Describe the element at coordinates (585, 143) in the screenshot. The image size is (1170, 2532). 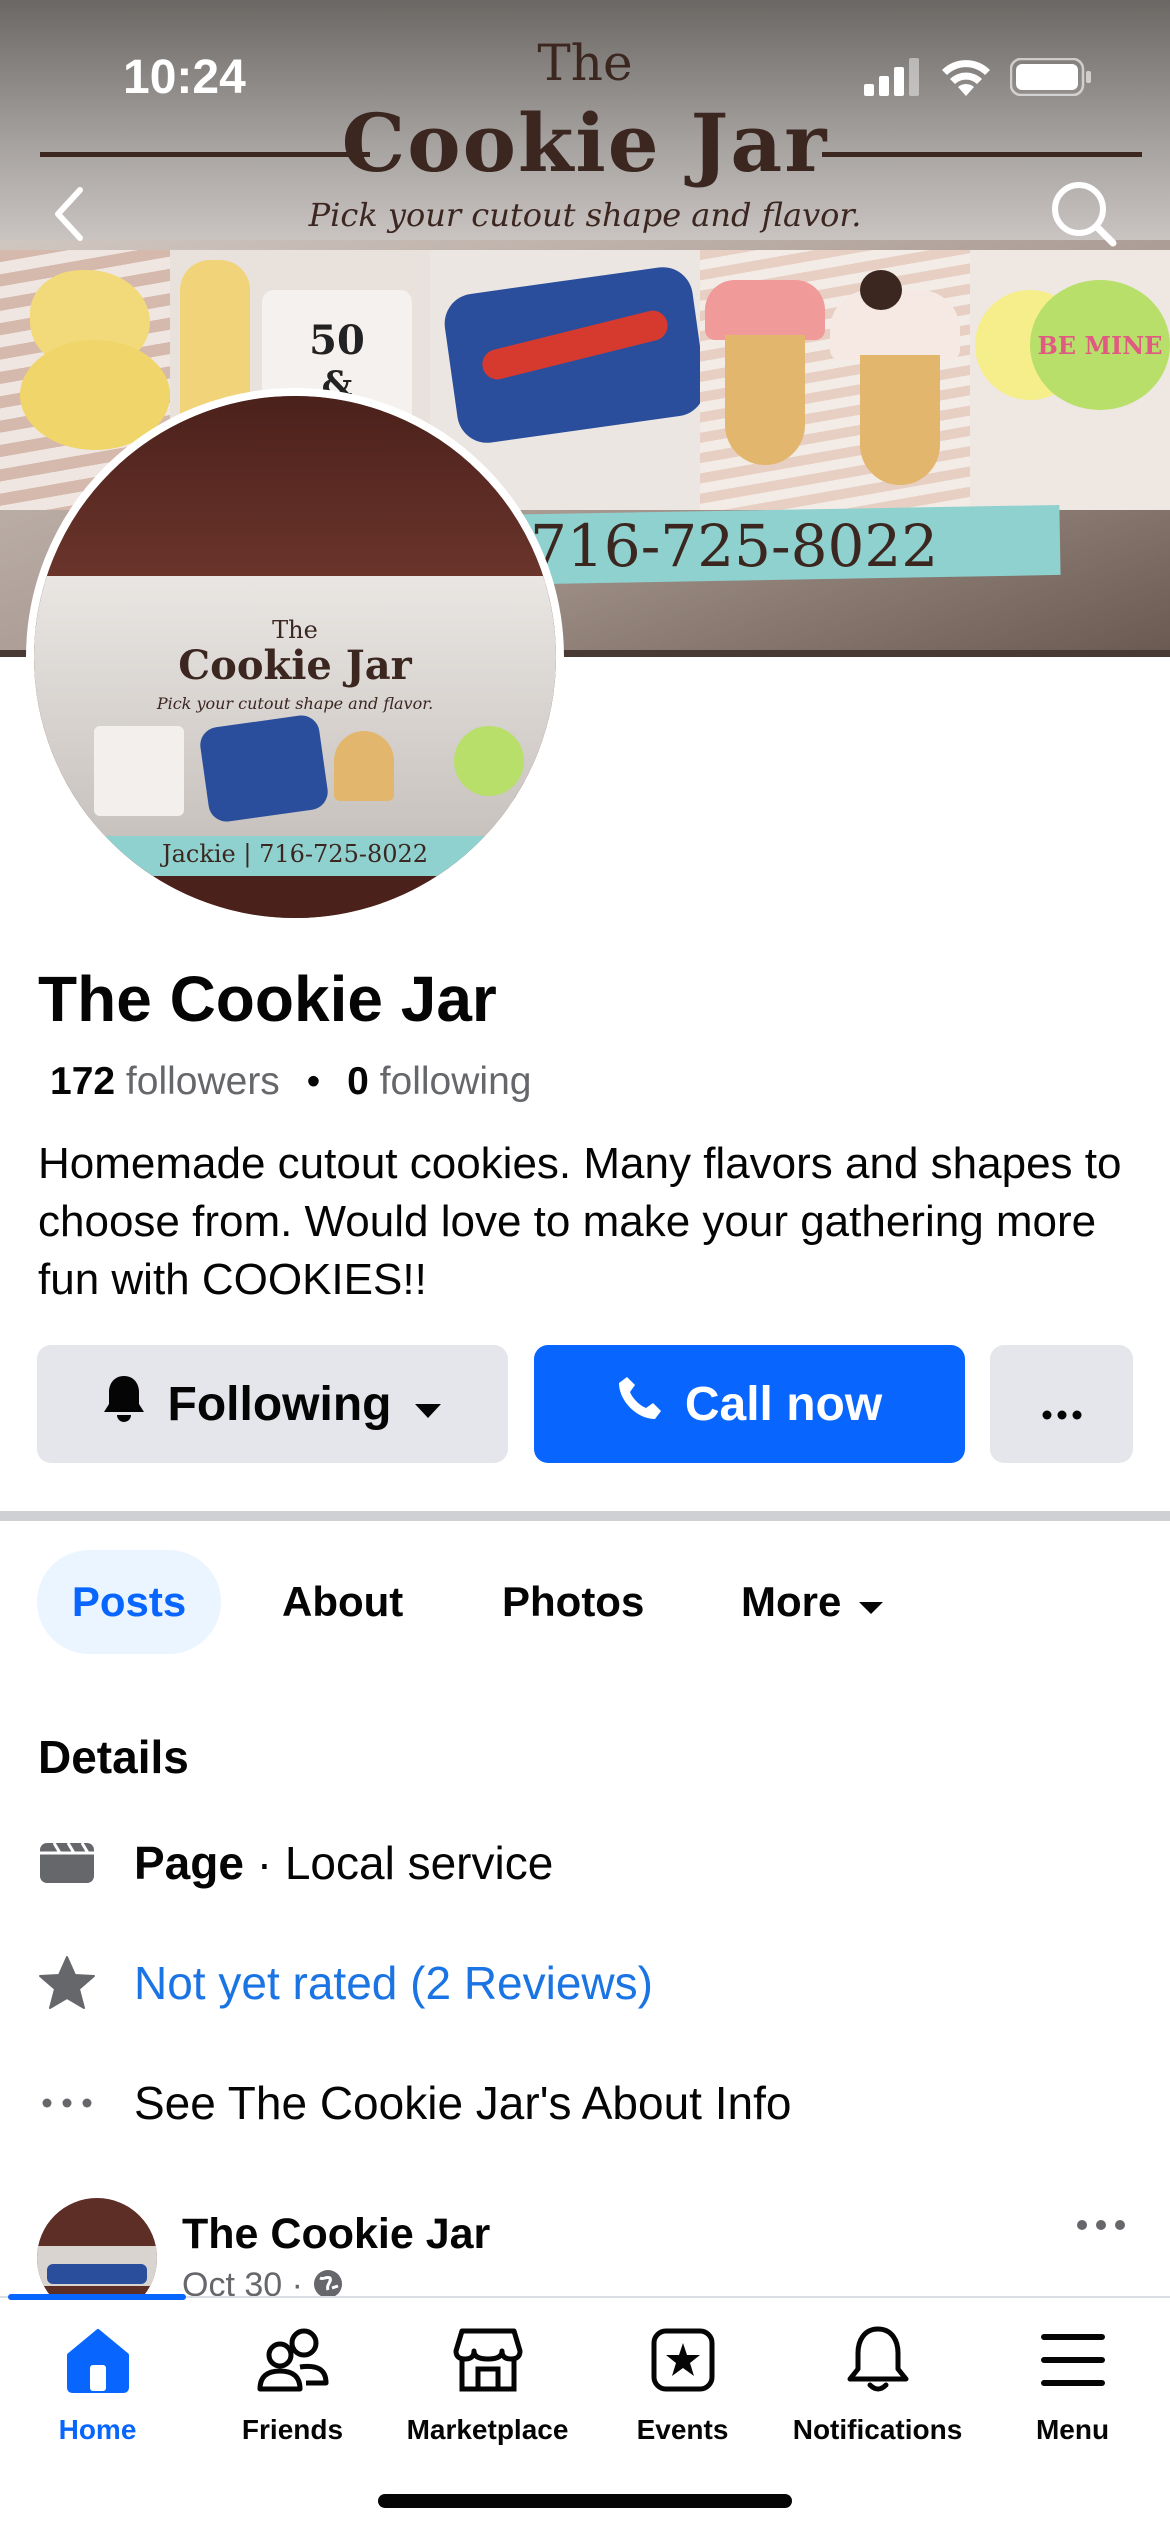
I see `cover-title: Cookie Jar` at that location.